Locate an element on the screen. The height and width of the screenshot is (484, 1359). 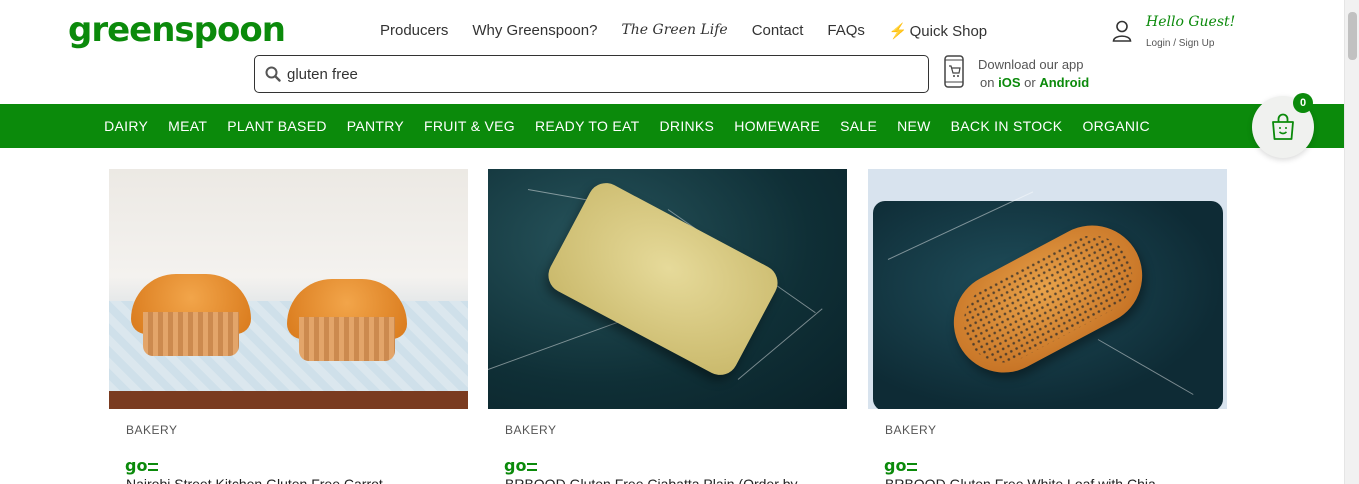
app-download: Download our app on iOS or Android is located at coordinates (1033, 74).